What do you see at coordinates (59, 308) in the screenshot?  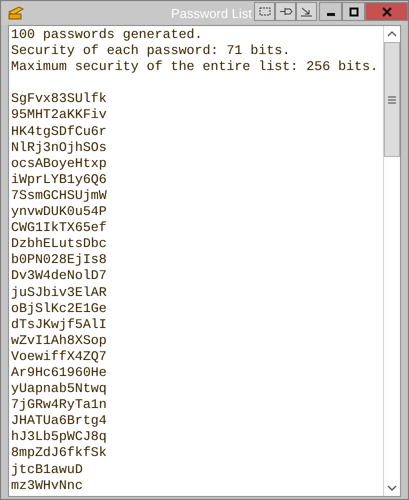 I see `password-line: oBjSlKc2E1Ge` at bounding box center [59, 308].